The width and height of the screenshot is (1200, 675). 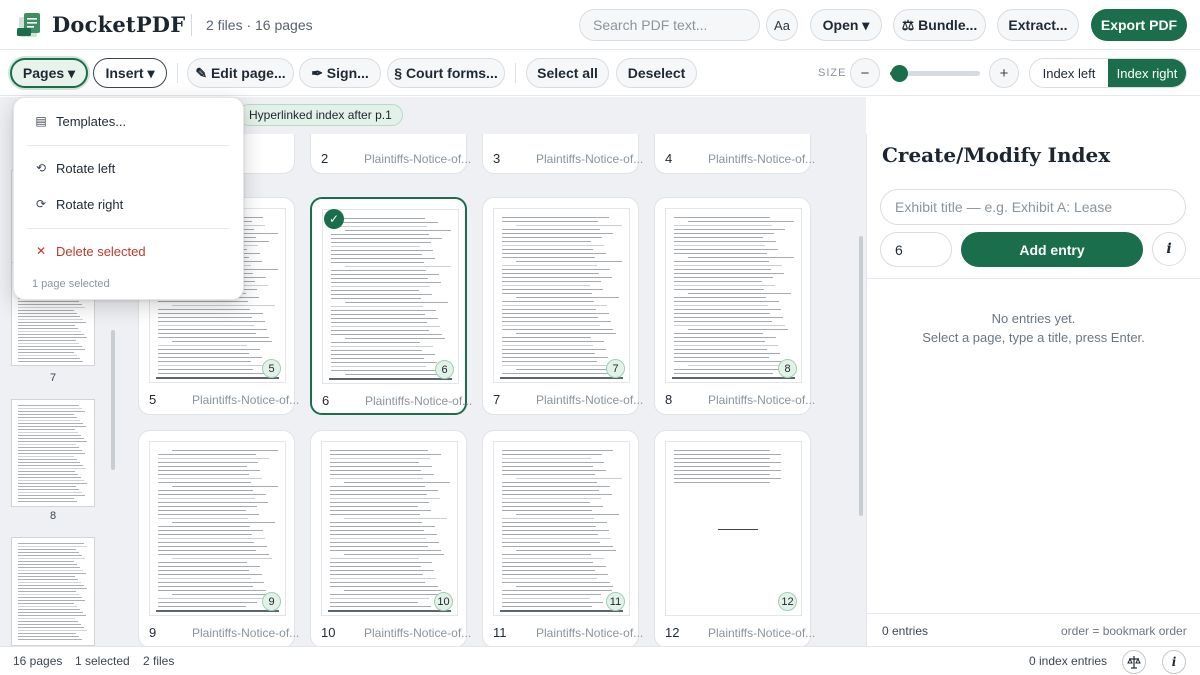 I want to click on scale-icon-glyph, so click(x=1134, y=662).